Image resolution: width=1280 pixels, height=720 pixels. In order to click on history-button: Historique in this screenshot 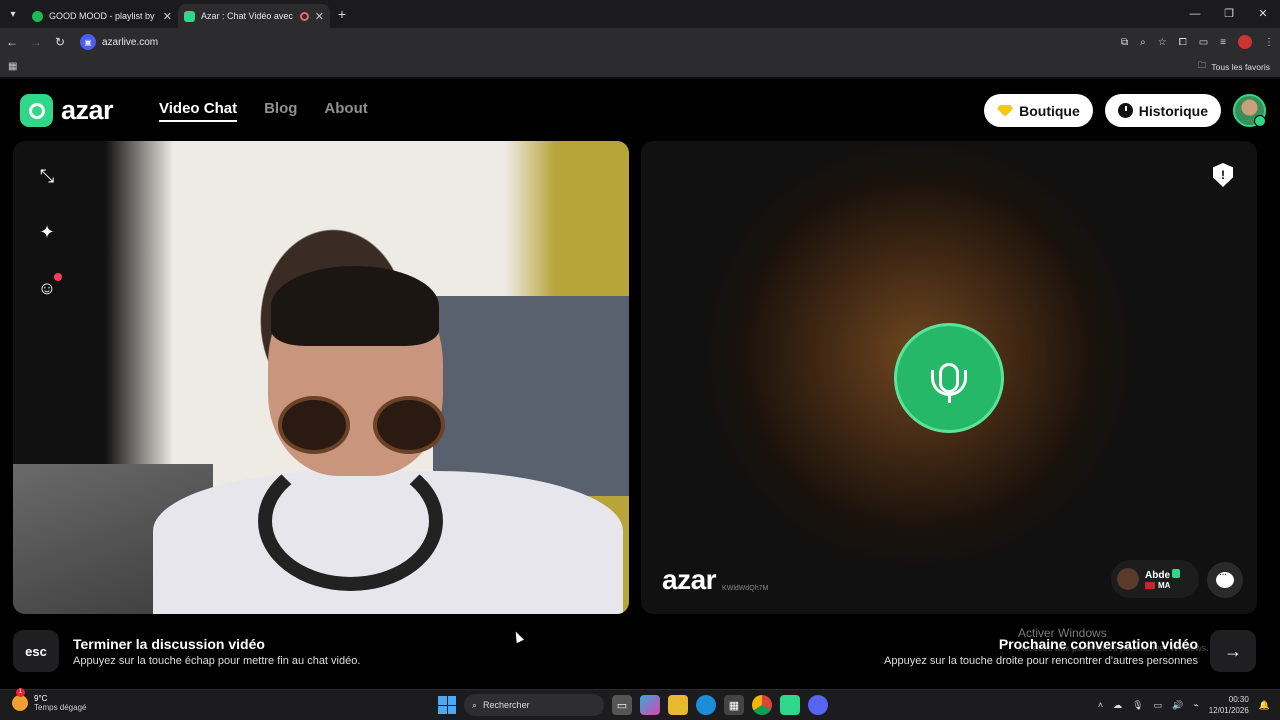, I will do `click(1162, 110)`.